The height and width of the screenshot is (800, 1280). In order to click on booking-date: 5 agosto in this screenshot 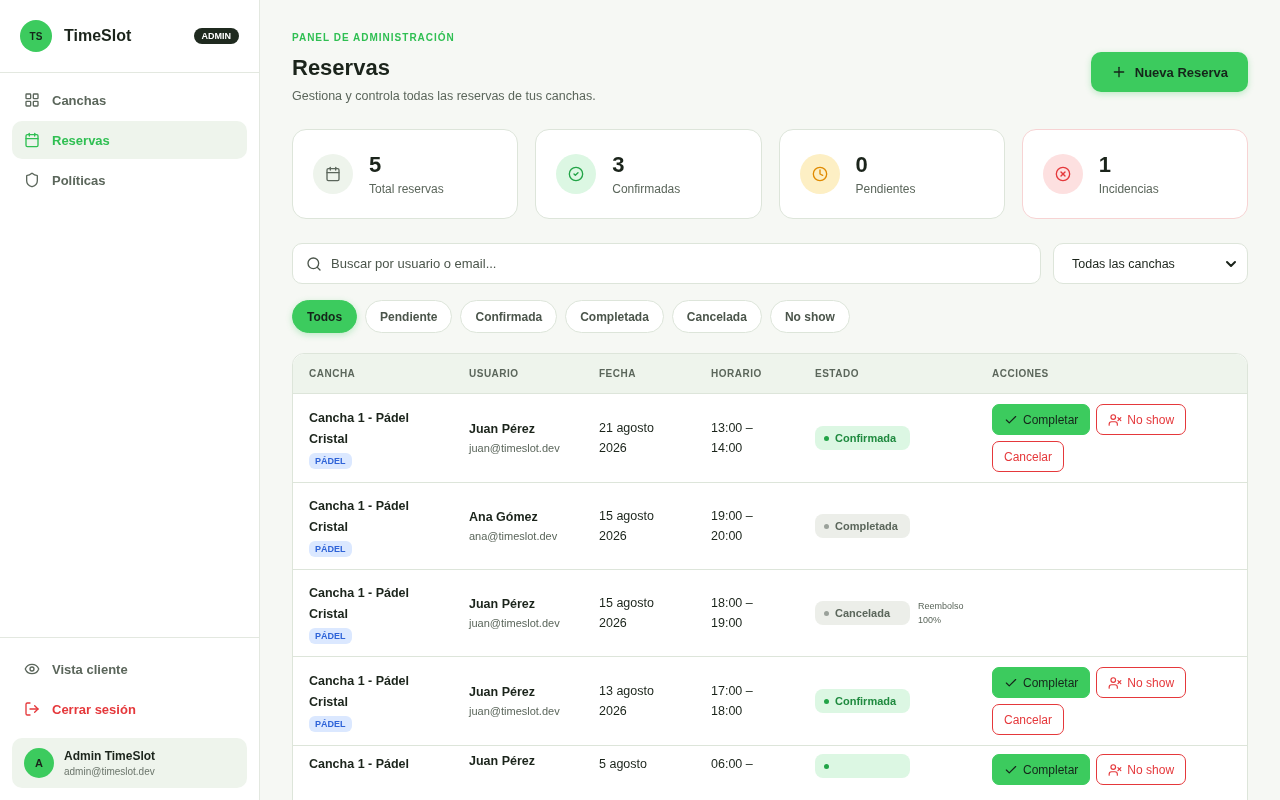, I will do `click(623, 764)`.